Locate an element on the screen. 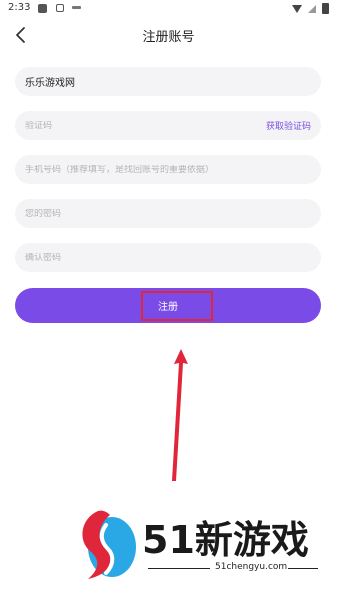  phone-input is located at coordinates (168, 169).